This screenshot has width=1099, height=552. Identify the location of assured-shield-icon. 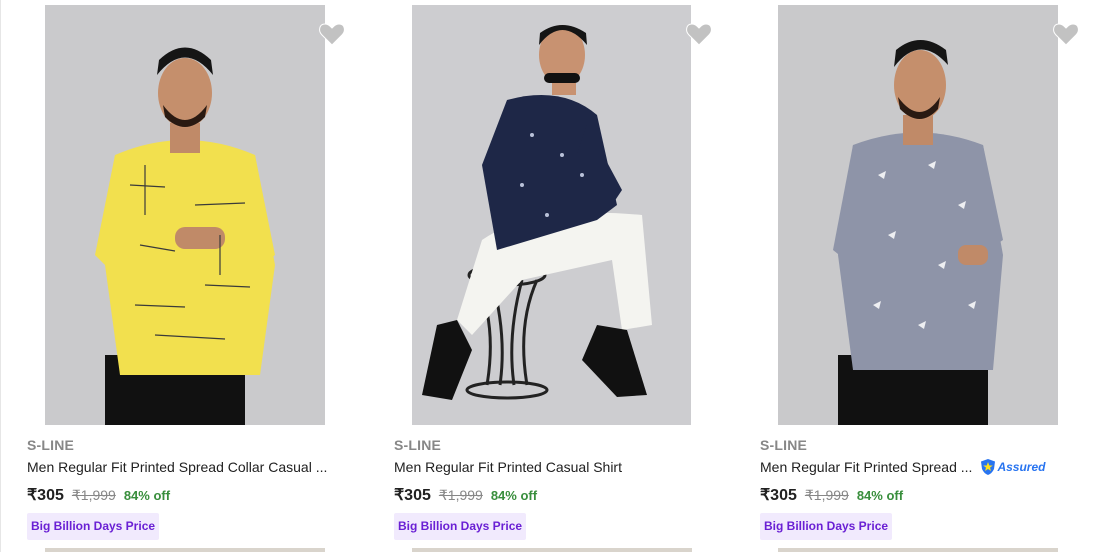
(988, 467).